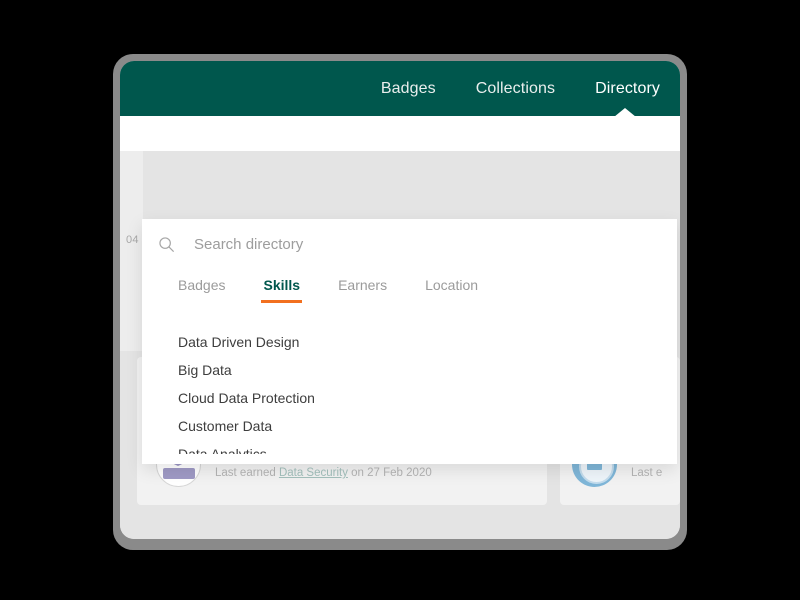 The height and width of the screenshot is (600, 800). What do you see at coordinates (201, 287) in the screenshot?
I see `filter-tab-badges: Badges` at bounding box center [201, 287].